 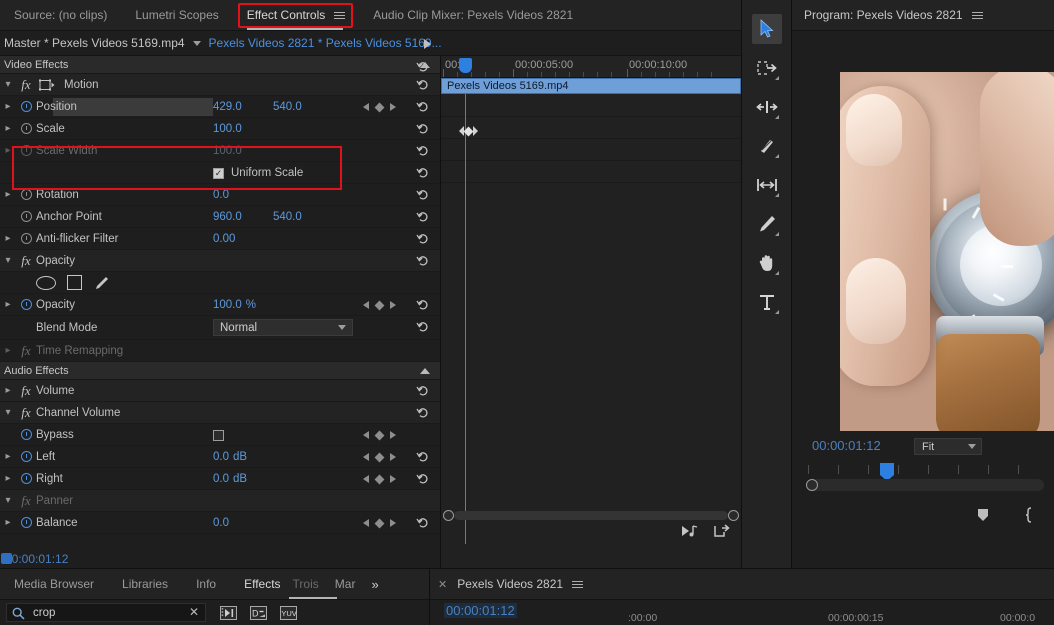 I want to click on rotation-value: 0.0, so click(x=243, y=195).